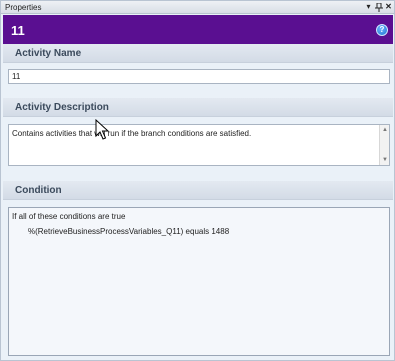  I want to click on scroll-down-icon: ▼, so click(385, 160).